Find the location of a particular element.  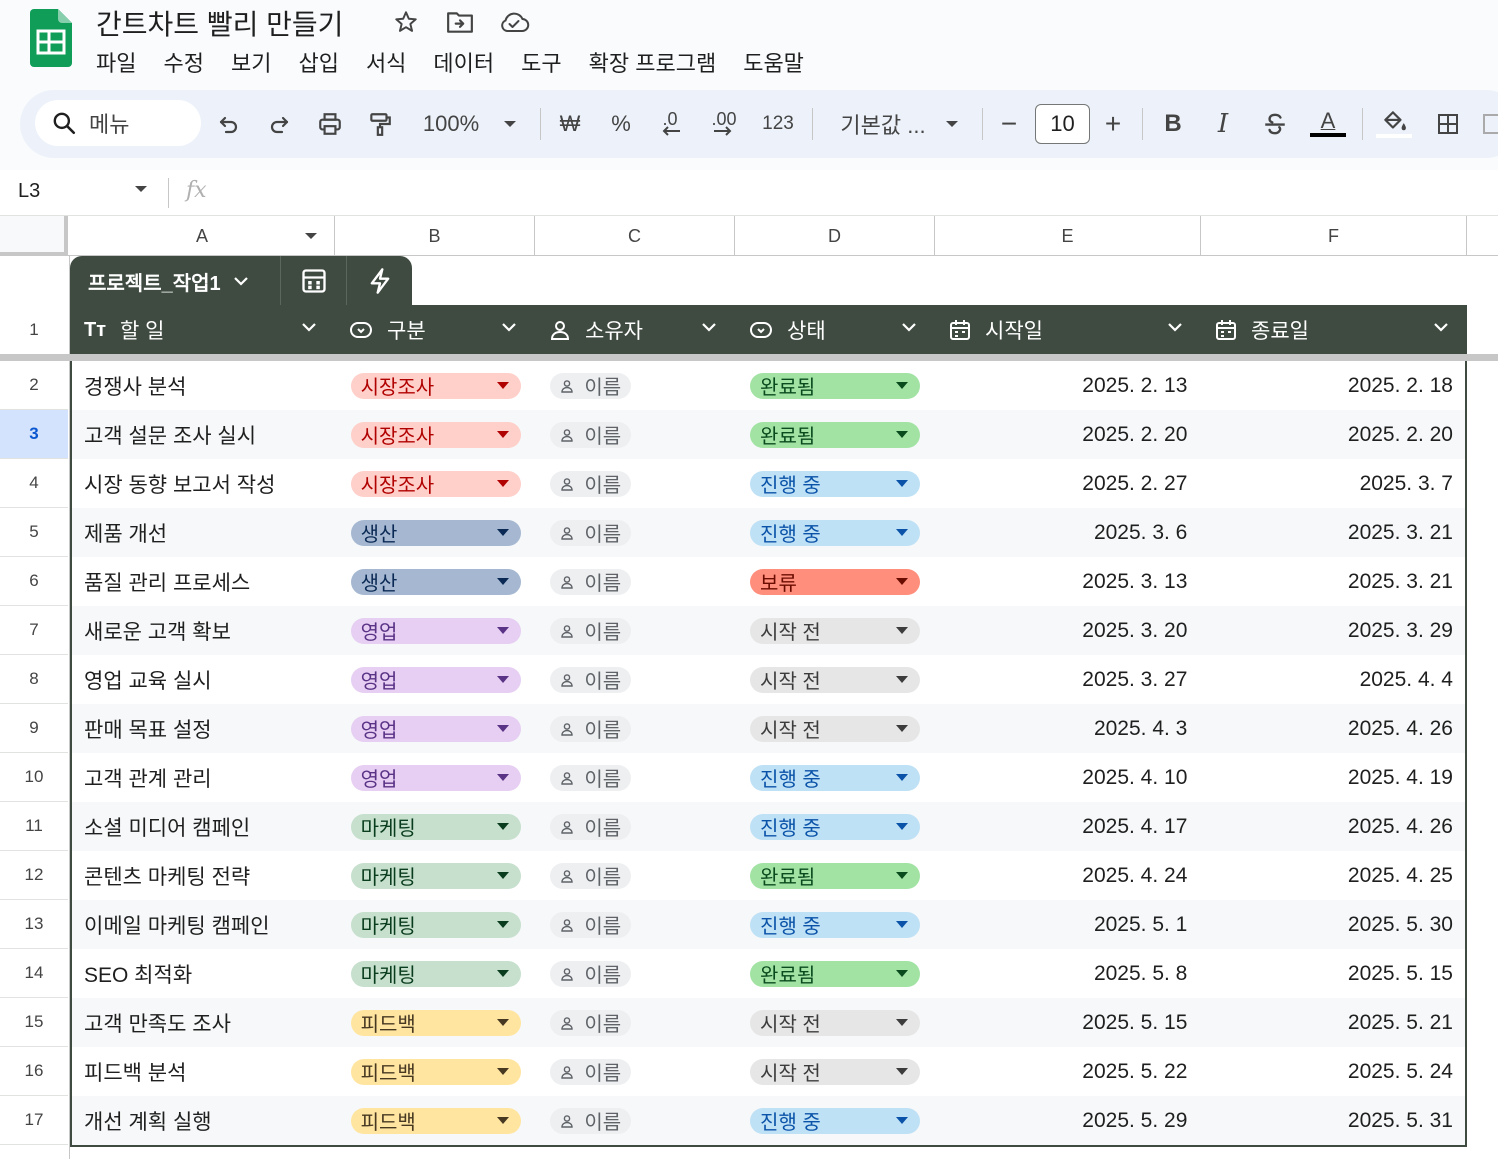

category-chip: 마케팅 is located at coordinates (435, 973).